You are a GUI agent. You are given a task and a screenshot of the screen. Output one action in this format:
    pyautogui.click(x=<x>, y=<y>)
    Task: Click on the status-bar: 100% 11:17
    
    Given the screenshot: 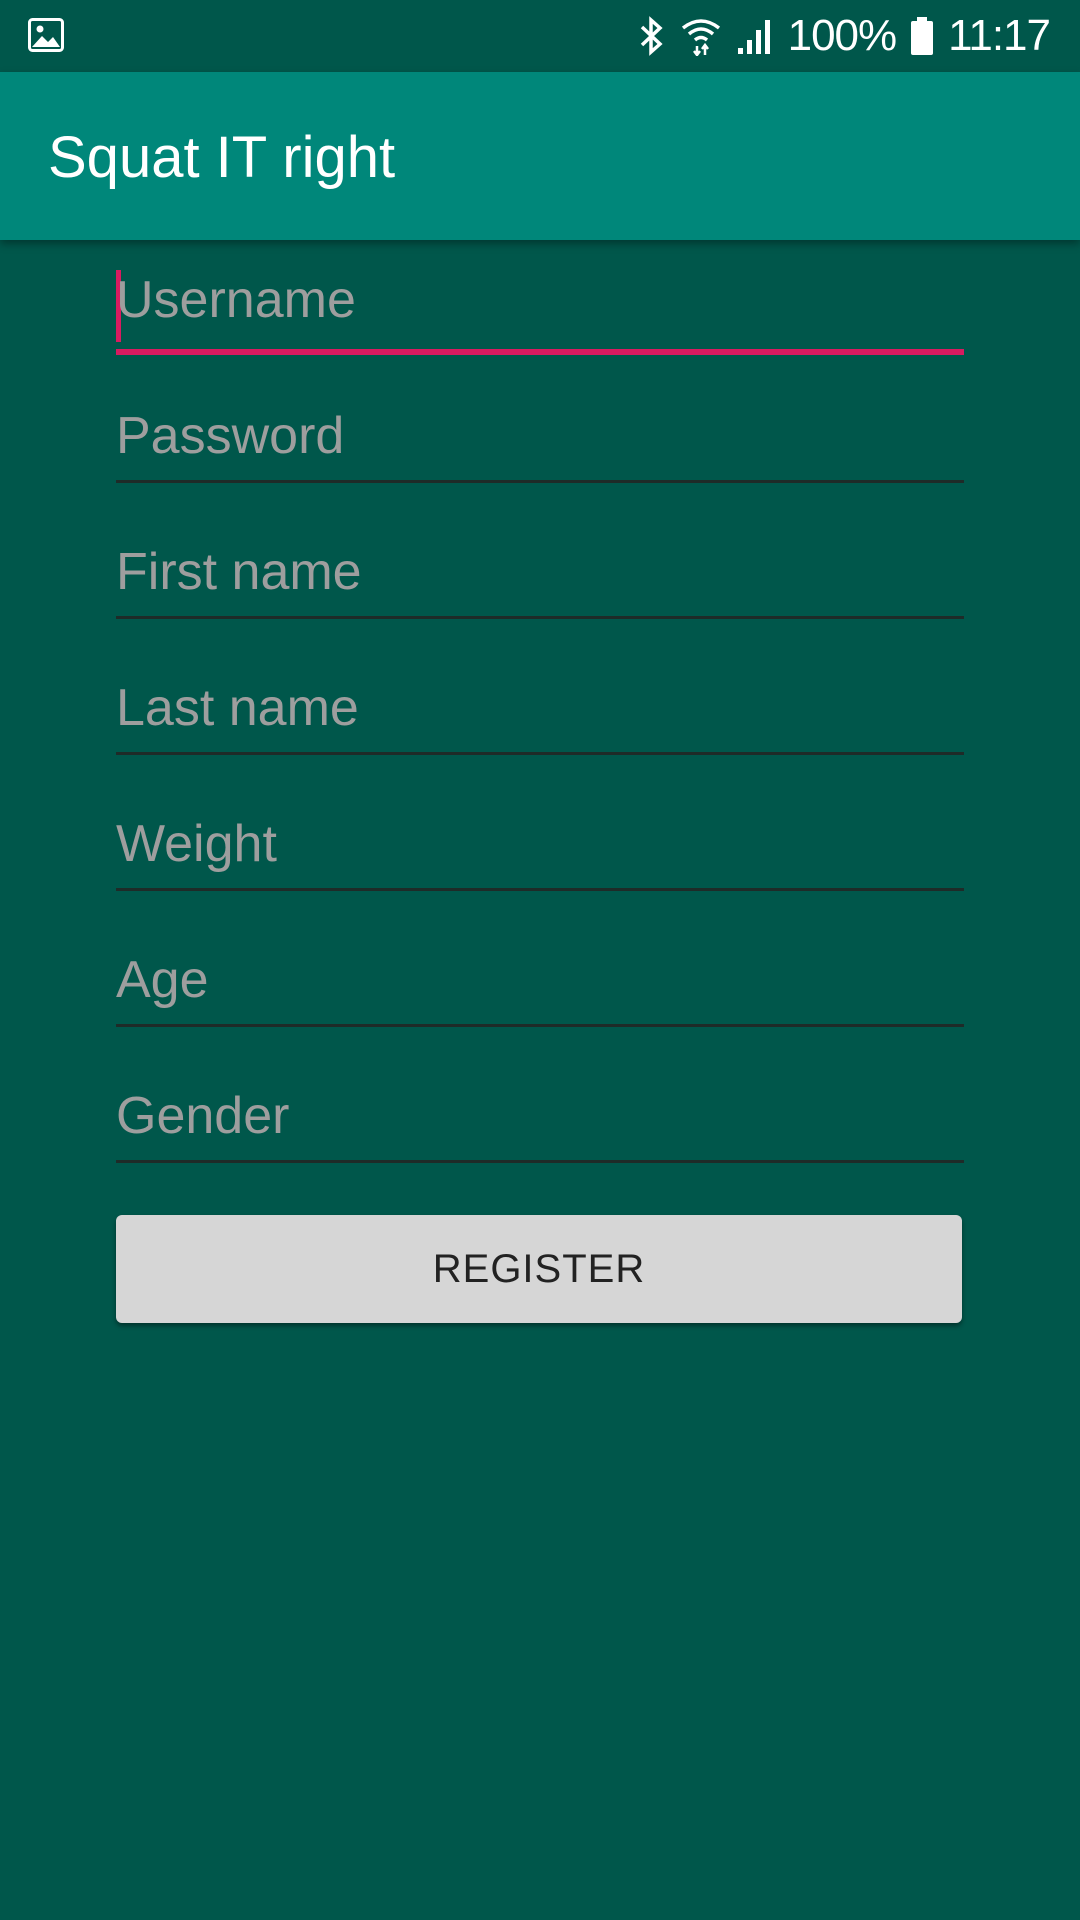 What is the action you would take?
    pyautogui.click(x=540, y=36)
    